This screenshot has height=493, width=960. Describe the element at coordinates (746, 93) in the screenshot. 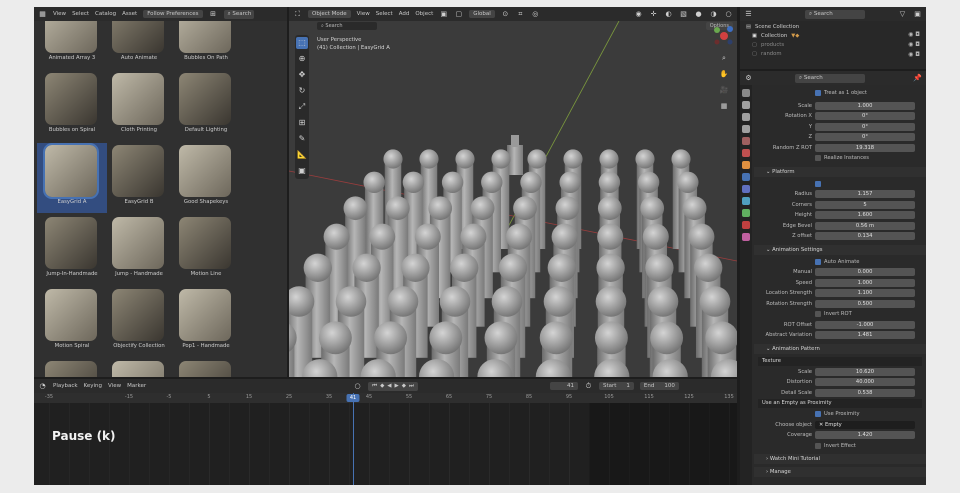

I see `tool-tab-icon` at that location.